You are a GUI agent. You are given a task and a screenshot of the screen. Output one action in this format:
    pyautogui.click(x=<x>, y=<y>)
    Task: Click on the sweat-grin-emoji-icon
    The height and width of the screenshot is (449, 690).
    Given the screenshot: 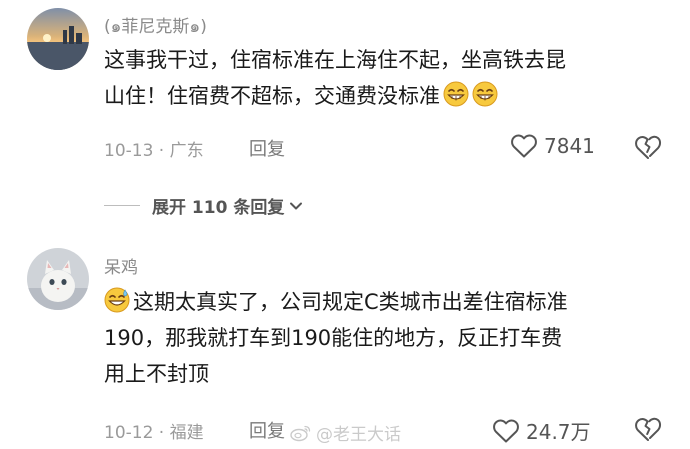 What is the action you would take?
    pyautogui.click(x=117, y=300)
    